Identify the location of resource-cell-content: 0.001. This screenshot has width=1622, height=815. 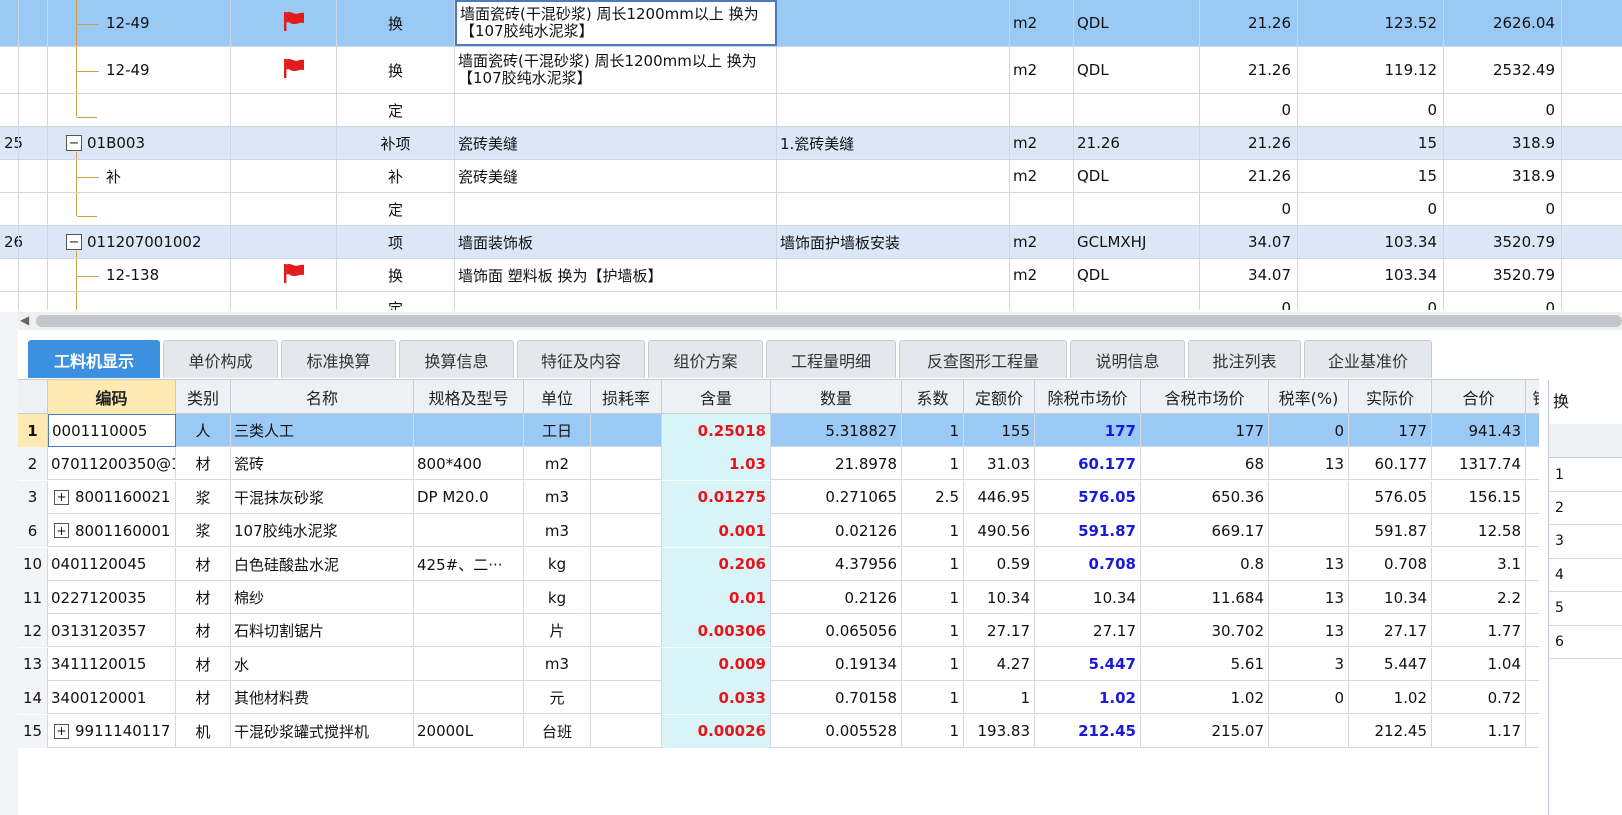
(716, 531).